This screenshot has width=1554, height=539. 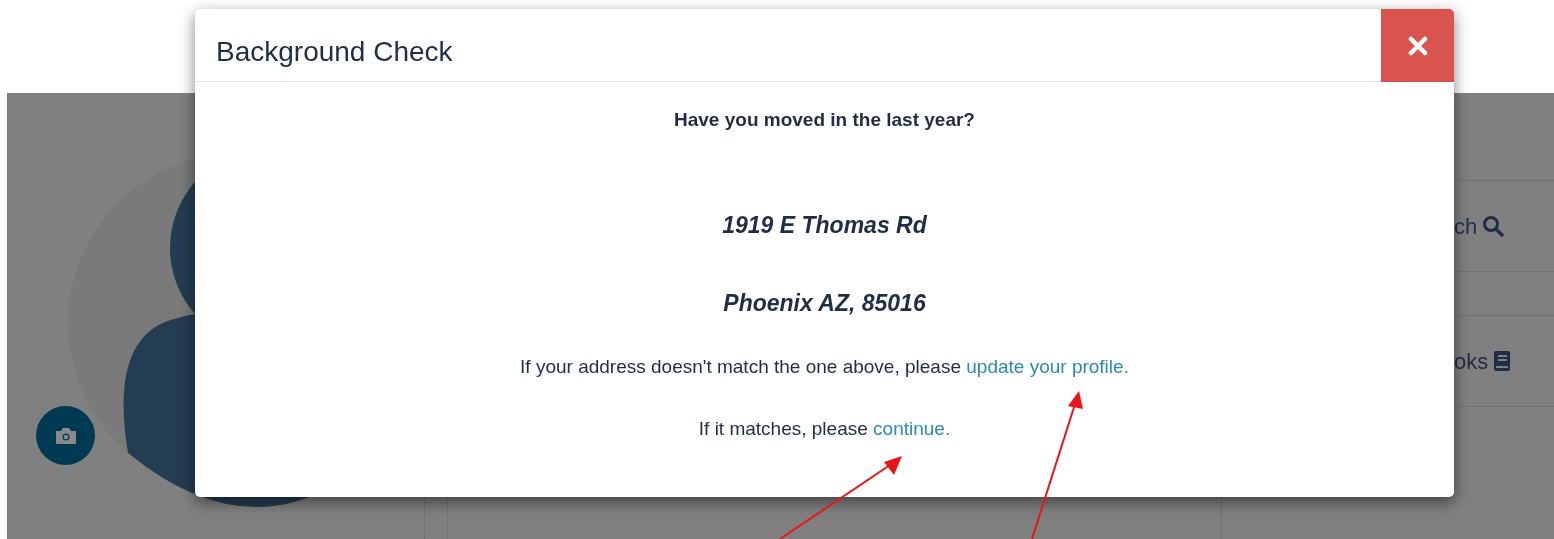 What do you see at coordinates (824, 429) in the screenshot?
I see `message-text: If it matches, please continue.` at bounding box center [824, 429].